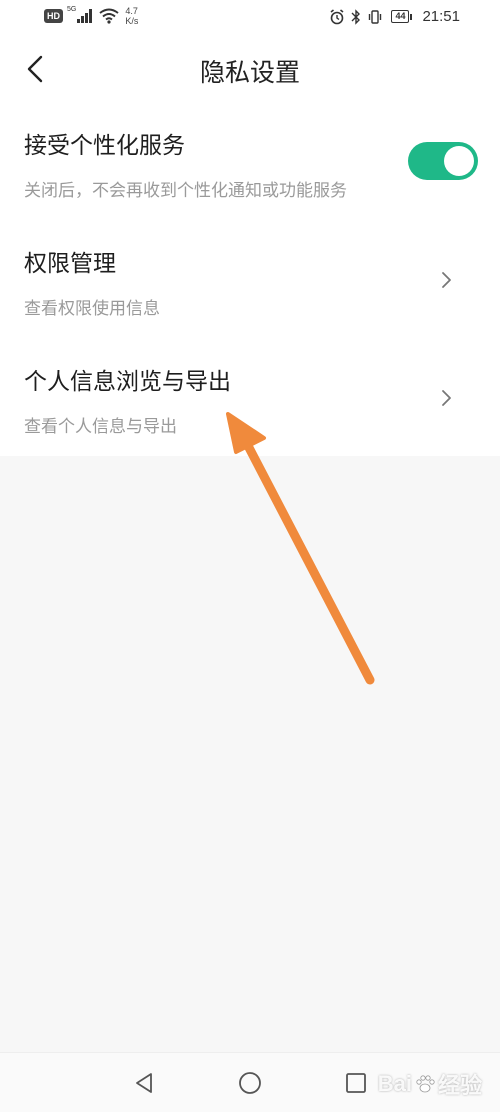 The width and height of the screenshot is (500, 1112). I want to click on nav-home-icon, so click(250, 1083).